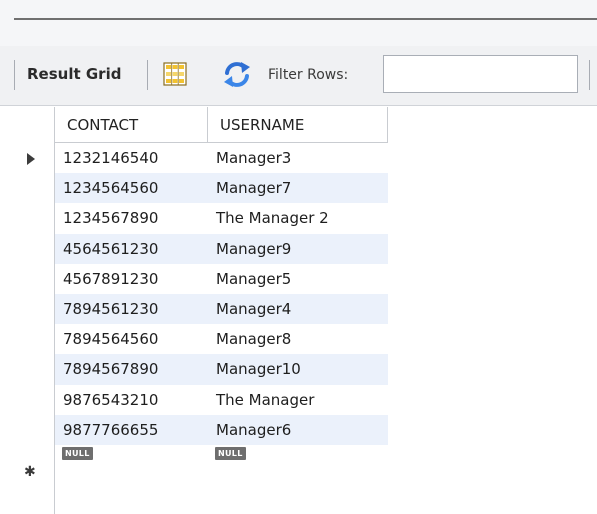 The height and width of the screenshot is (514, 597). What do you see at coordinates (74, 74) in the screenshot?
I see `result-grid-tab: Result Grid` at bounding box center [74, 74].